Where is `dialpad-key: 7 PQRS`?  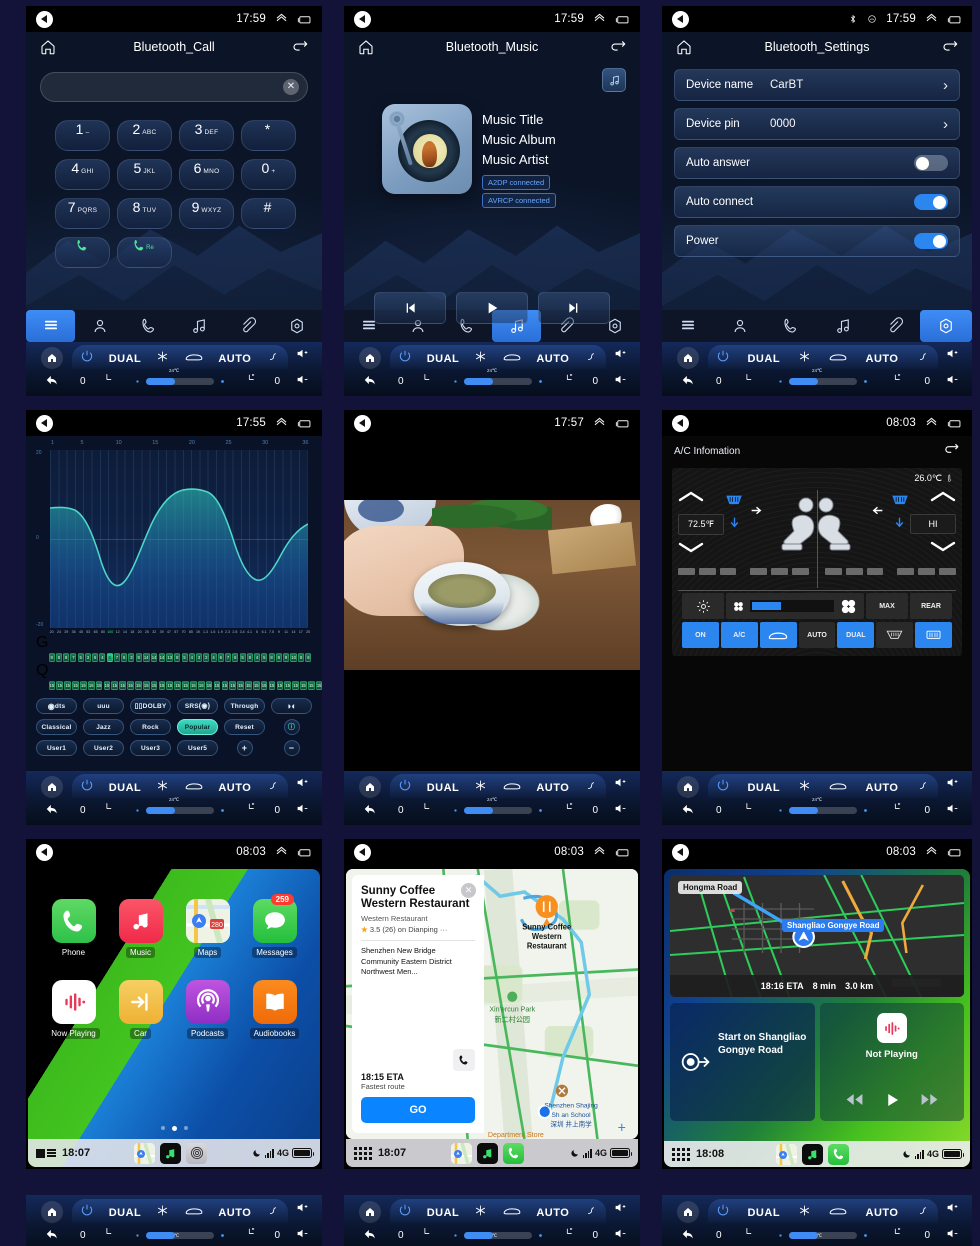
dialpad-key: 7 PQRS is located at coordinates (82, 213).